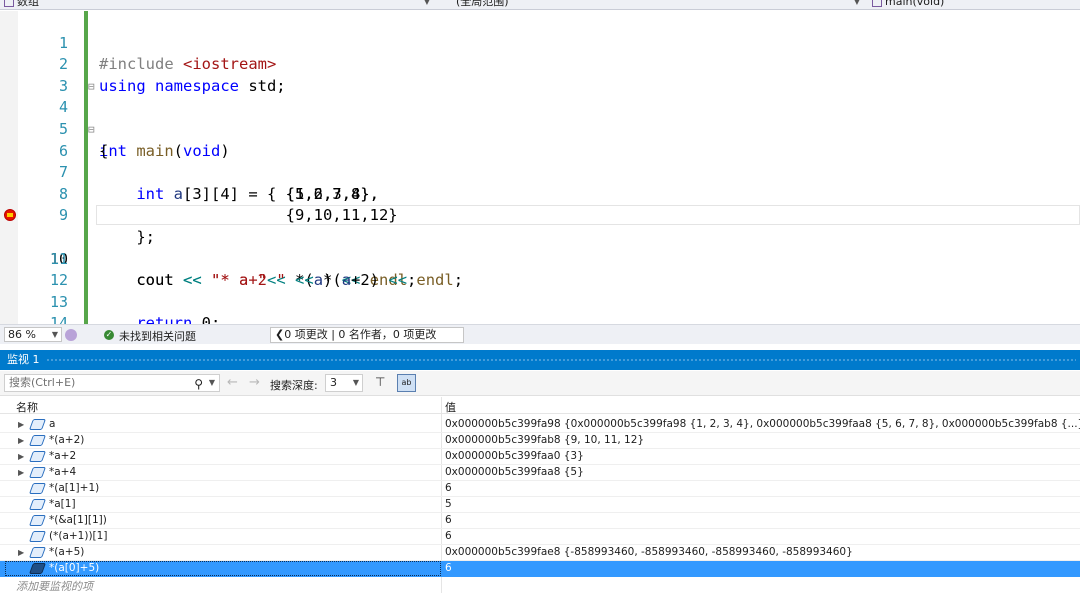 This screenshot has height=593, width=1080. What do you see at coordinates (52, 424) in the screenshot?
I see `watch-name: a` at bounding box center [52, 424].